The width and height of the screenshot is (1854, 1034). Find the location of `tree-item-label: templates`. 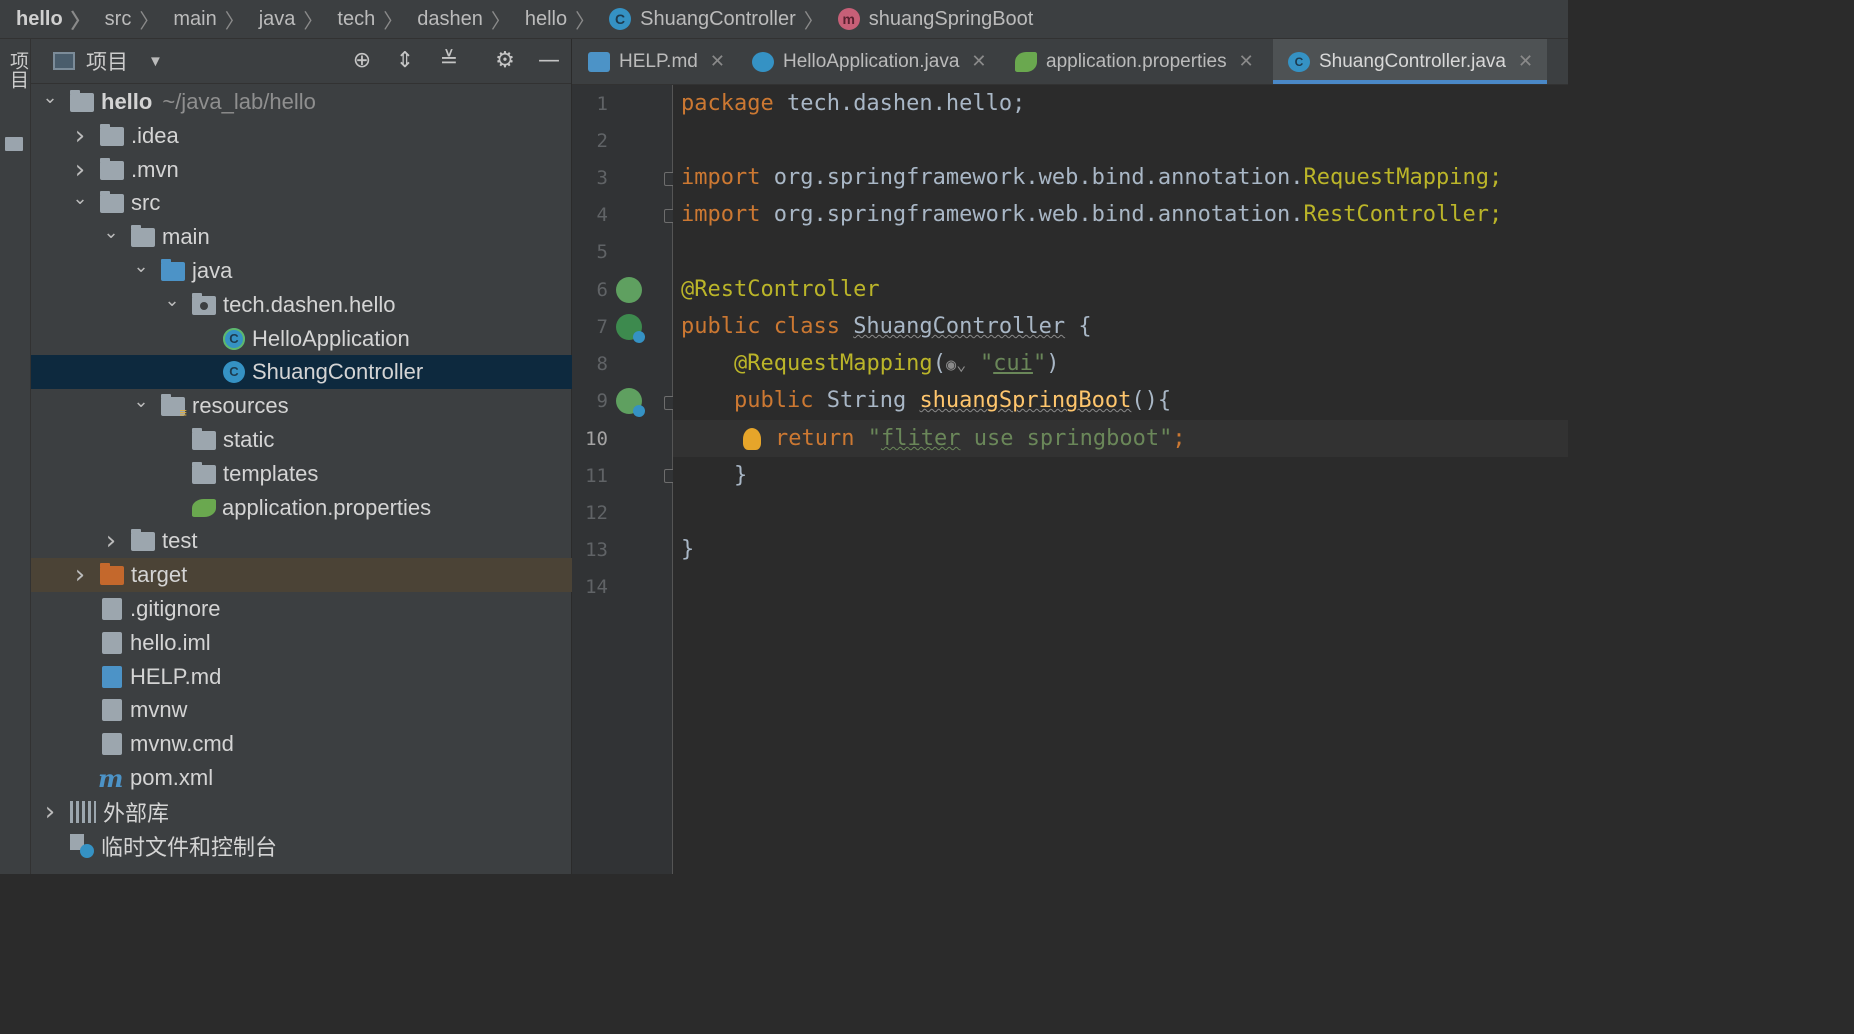

tree-item-label: templates is located at coordinates (271, 473).